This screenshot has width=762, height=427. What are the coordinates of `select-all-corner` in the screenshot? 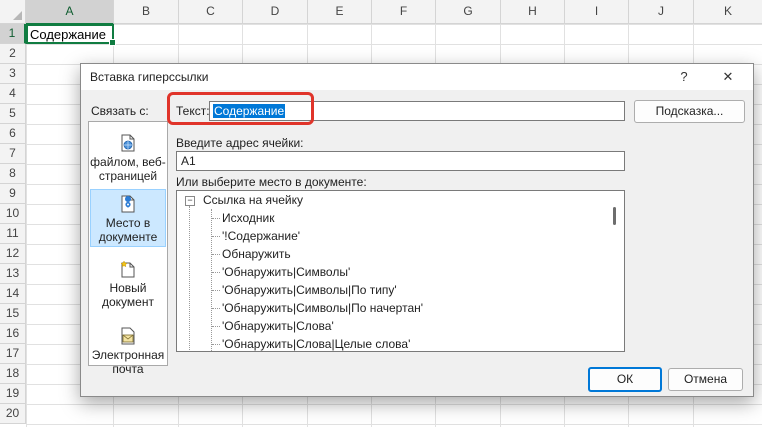 It's located at (13, 12).